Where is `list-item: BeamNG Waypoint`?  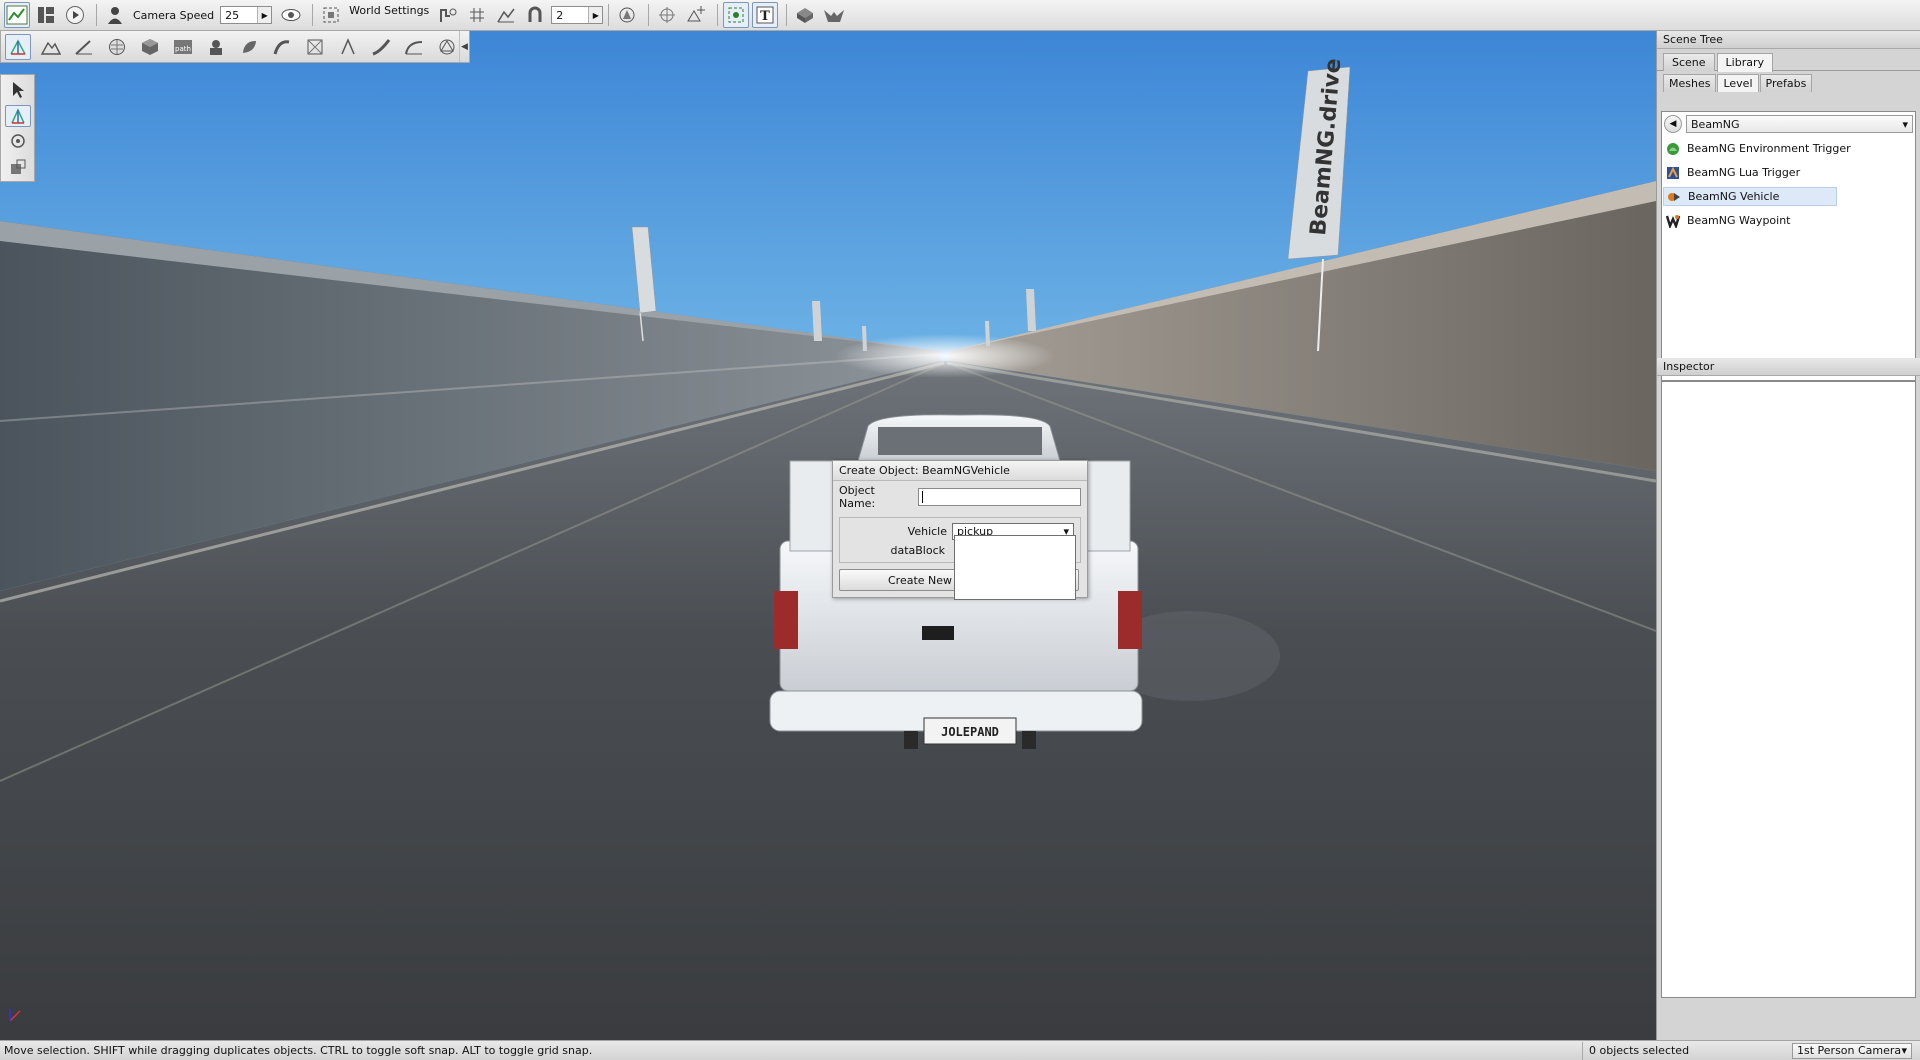
list-item: BeamNG Waypoint is located at coordinates (1788, 220).